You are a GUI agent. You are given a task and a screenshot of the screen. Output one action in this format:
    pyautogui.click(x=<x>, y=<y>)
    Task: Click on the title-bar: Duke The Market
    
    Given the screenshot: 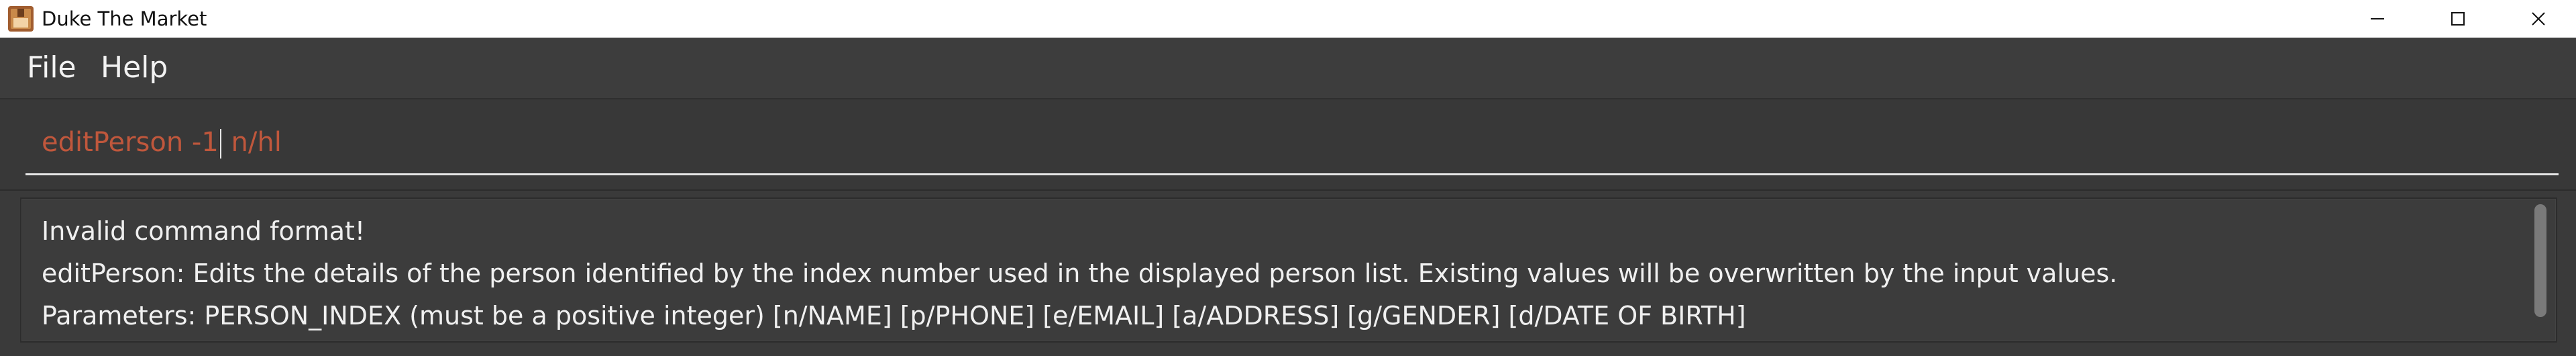 What is the action you would take?
    pyautogui.click(x=1288, y=19)
    